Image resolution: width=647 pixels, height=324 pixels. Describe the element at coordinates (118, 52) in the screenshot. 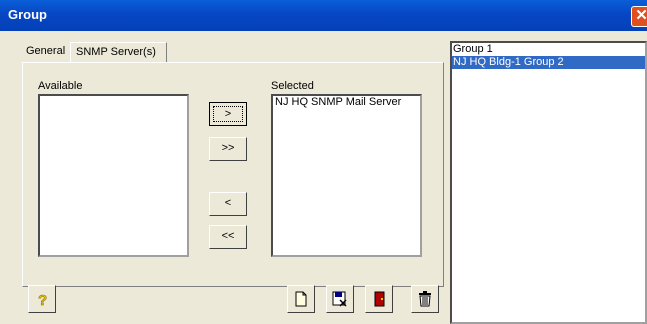

I see `tab-snmp-servers: SNMP Server(s)` at that location.